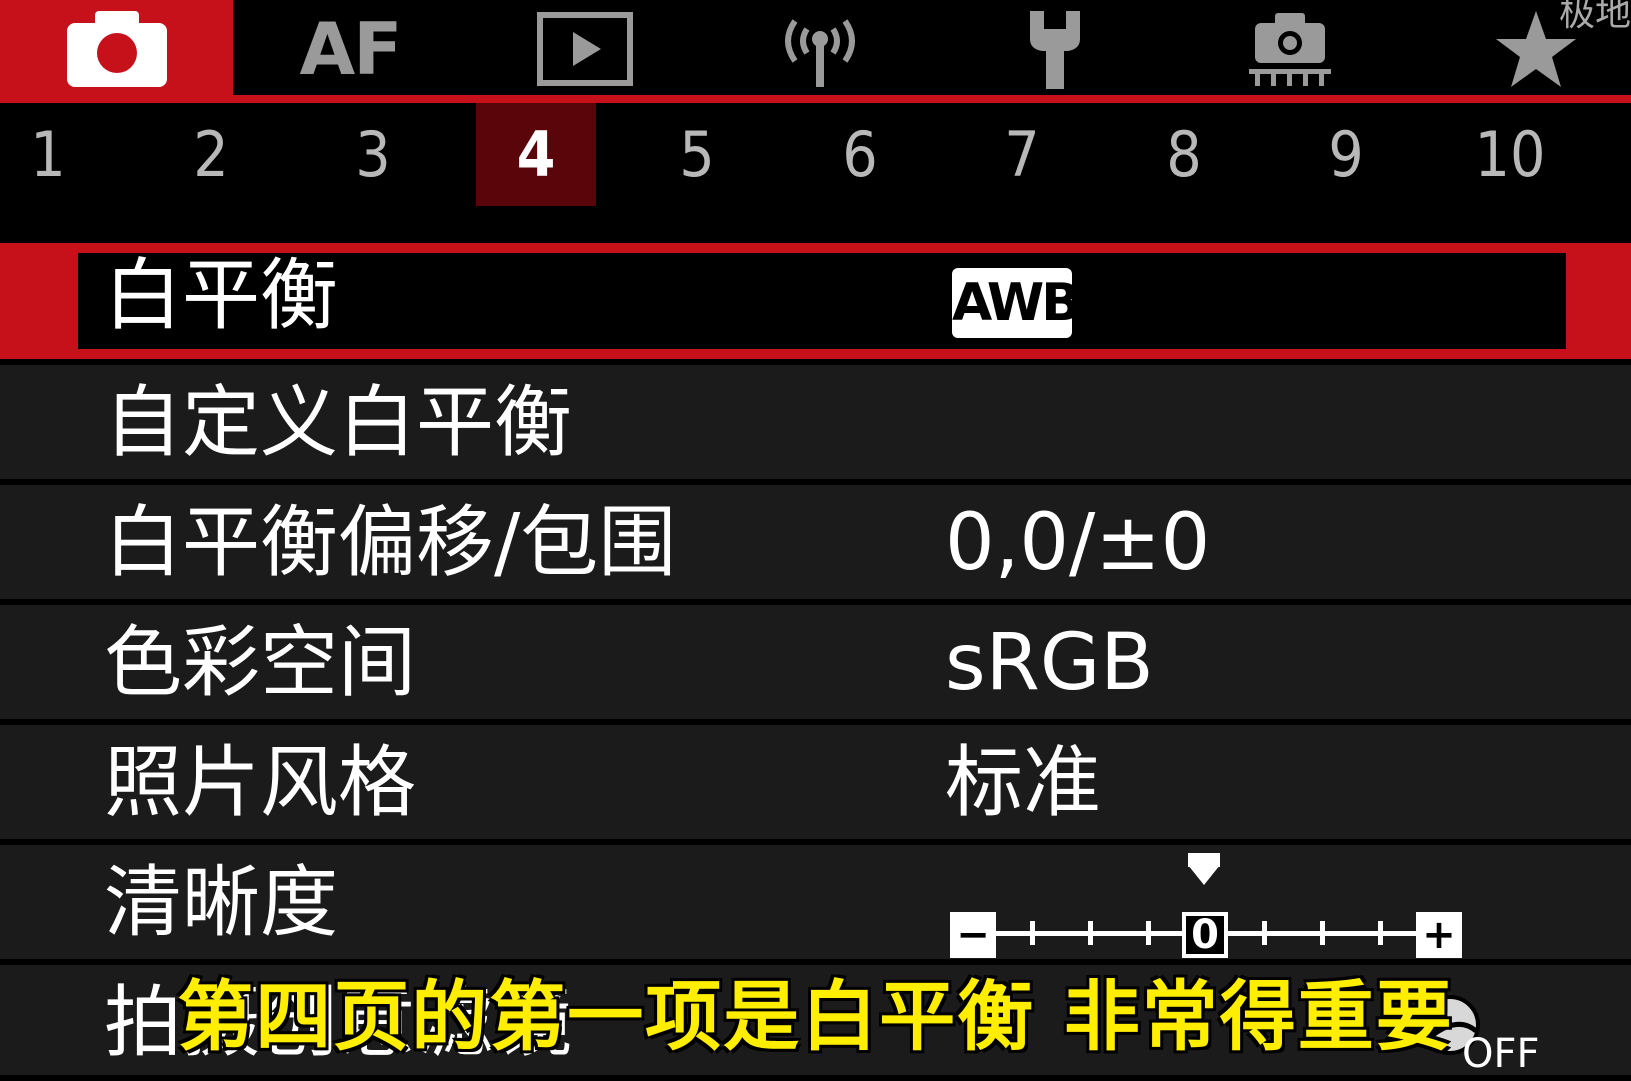 The width and height of the screenshot is (1631, 1081). I want to click on wrench-icon, so click(1055, 49).